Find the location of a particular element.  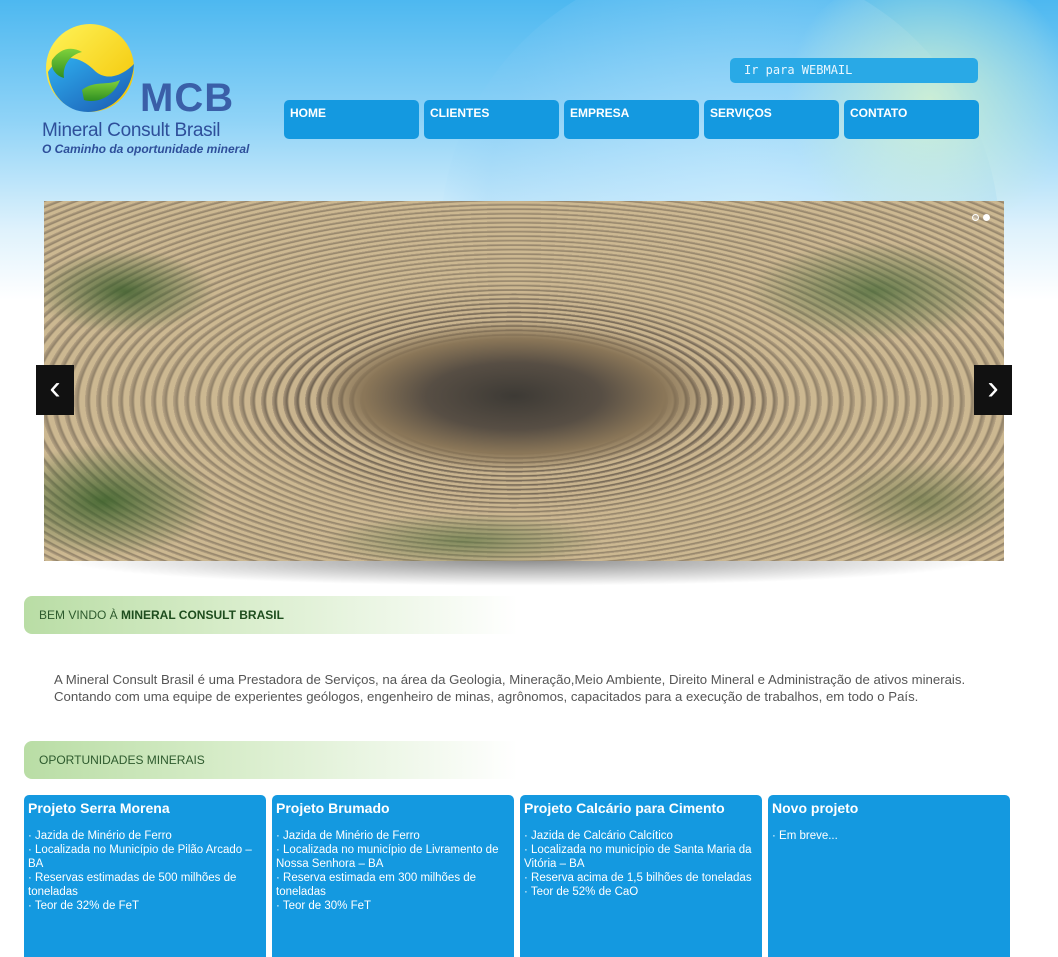

slider-pagination is located at coordinates (981, 217).